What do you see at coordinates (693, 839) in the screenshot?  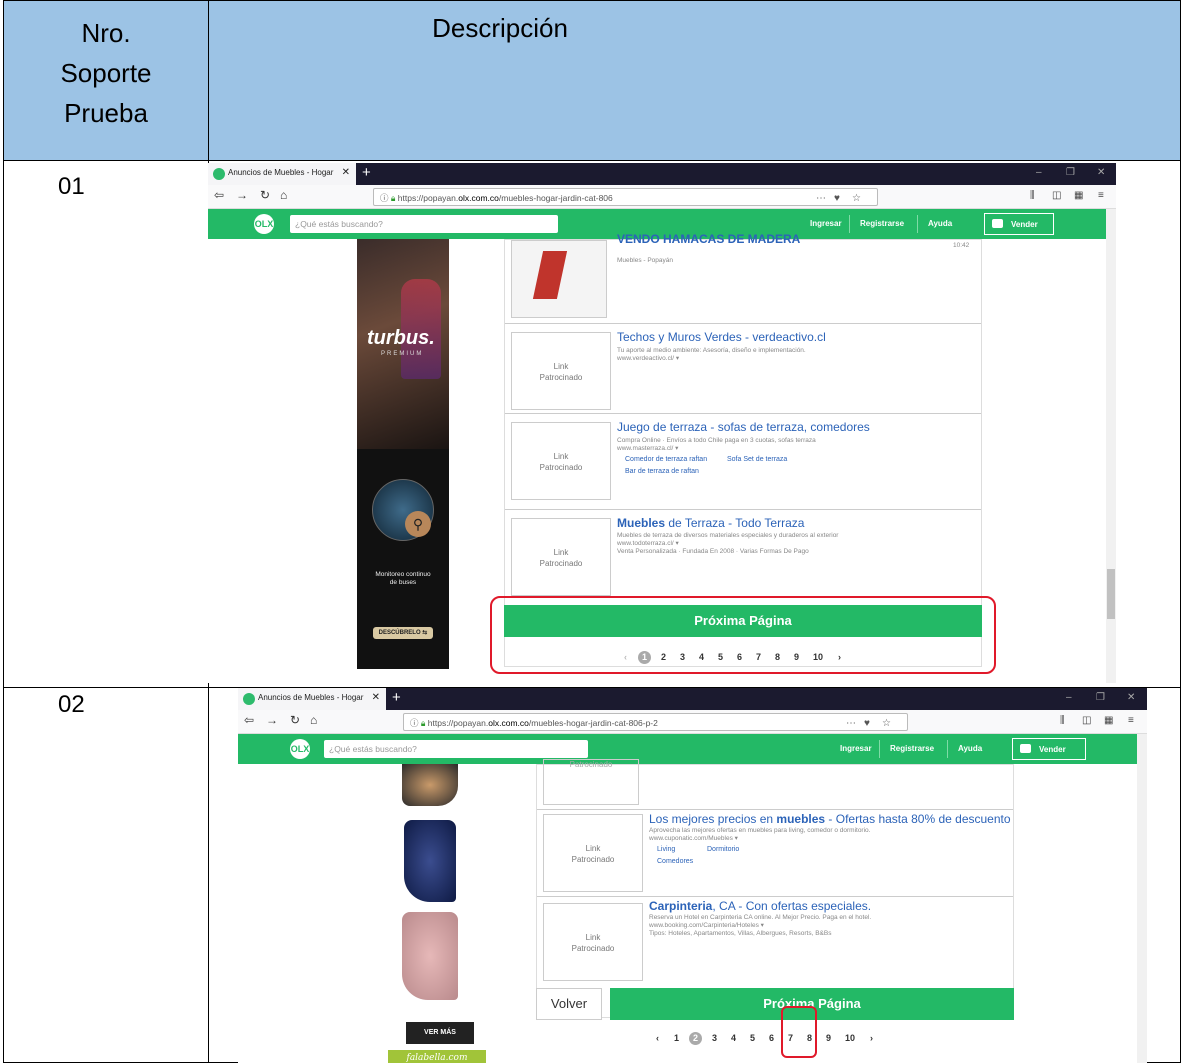 I see `ad-url: www.cuponatic.com/Muebles ▾` at bounding box center [693, 839].